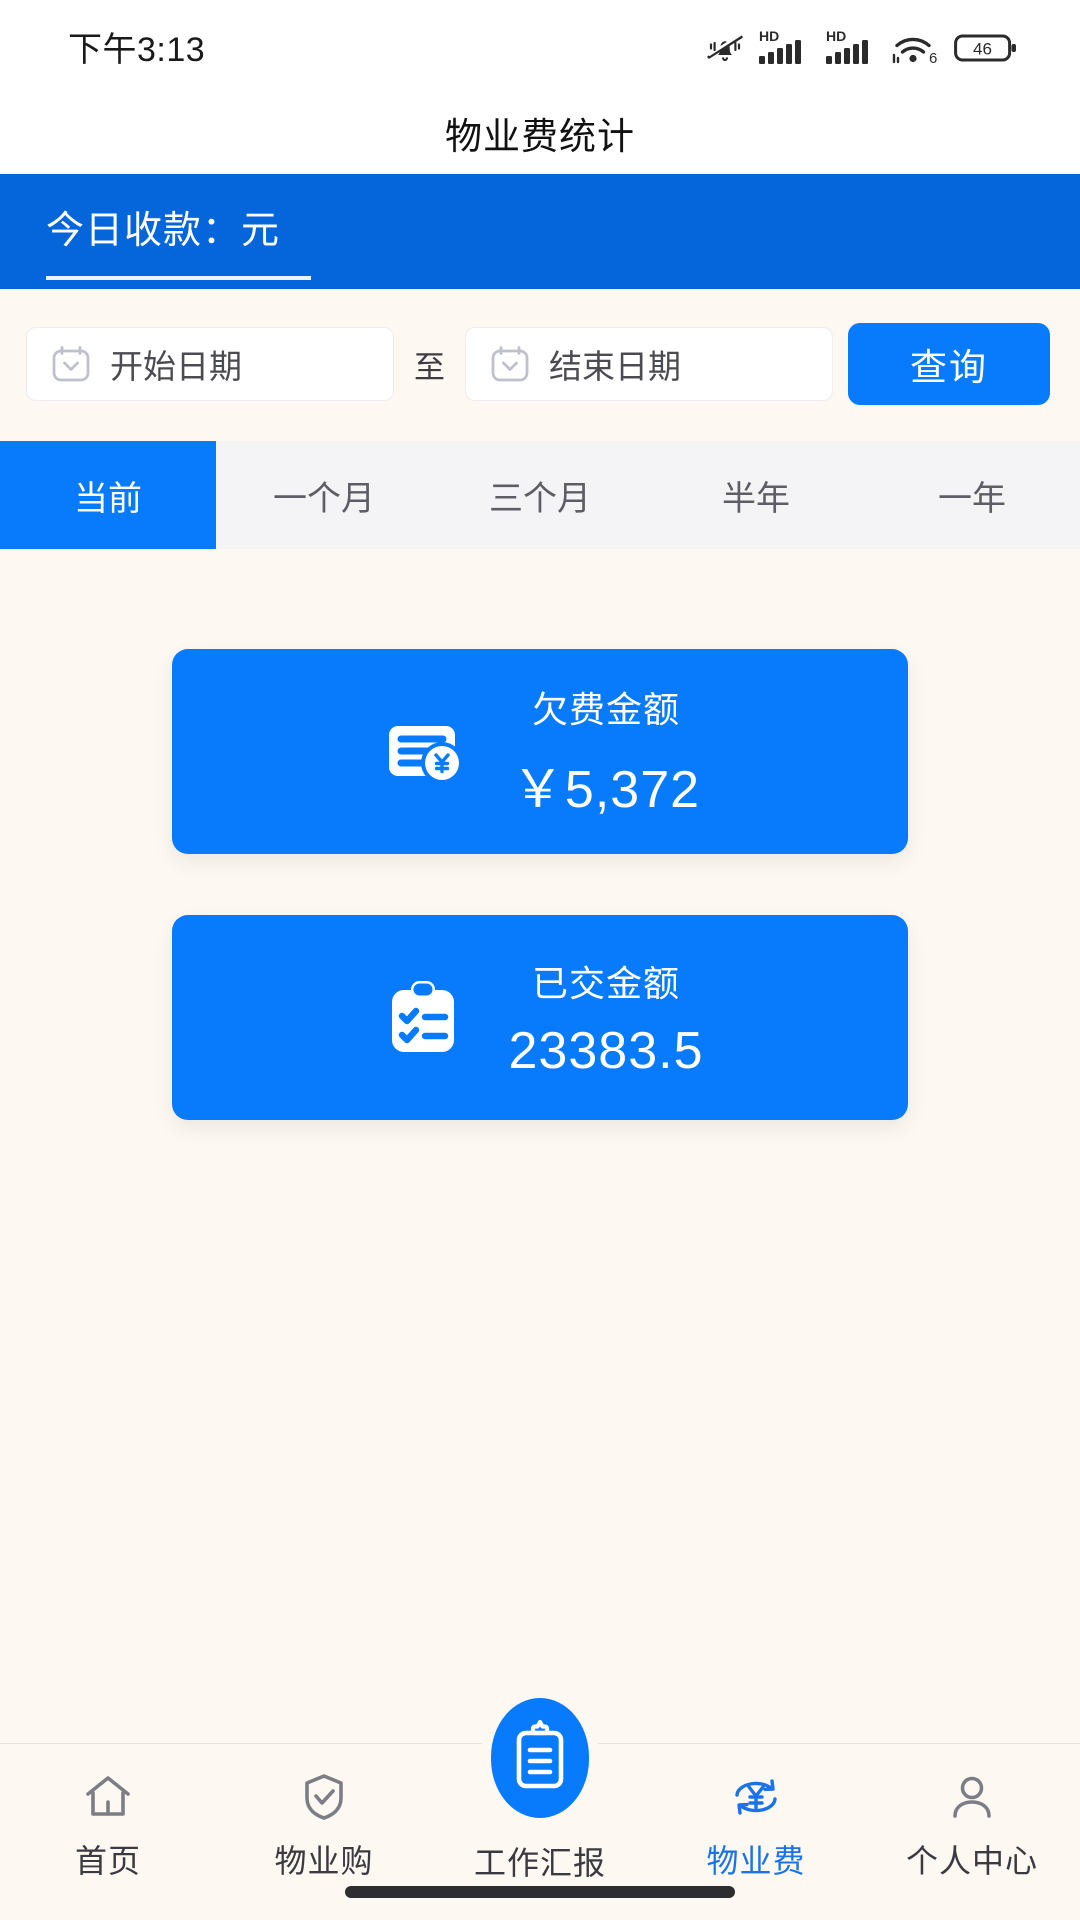 This screenshot has width=1080, height=1920. Describe the element at coordinates (914, 51) in the screenshot. I see `wifi6-icon: 6` at that location.